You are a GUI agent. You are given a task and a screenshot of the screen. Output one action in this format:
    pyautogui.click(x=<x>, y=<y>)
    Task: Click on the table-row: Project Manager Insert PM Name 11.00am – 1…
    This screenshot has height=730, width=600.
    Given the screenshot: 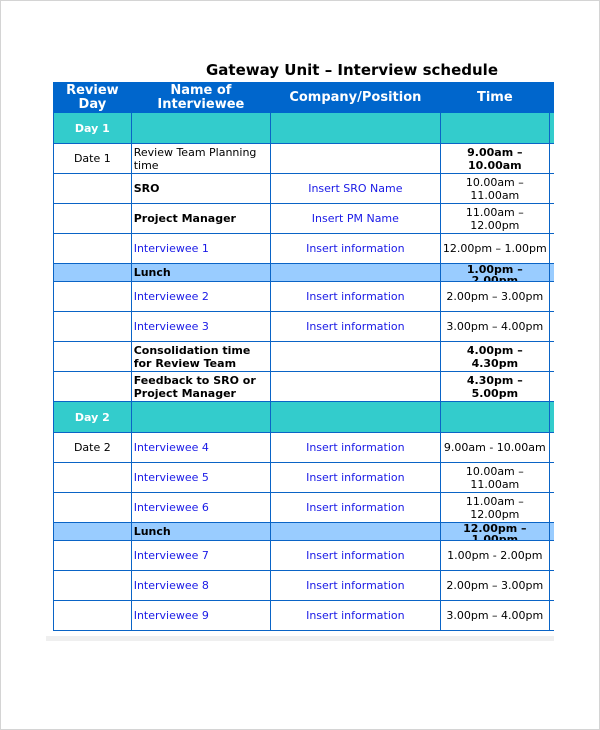 What is the action you would take?
    pyautogui.click(x=303, y=218)
    